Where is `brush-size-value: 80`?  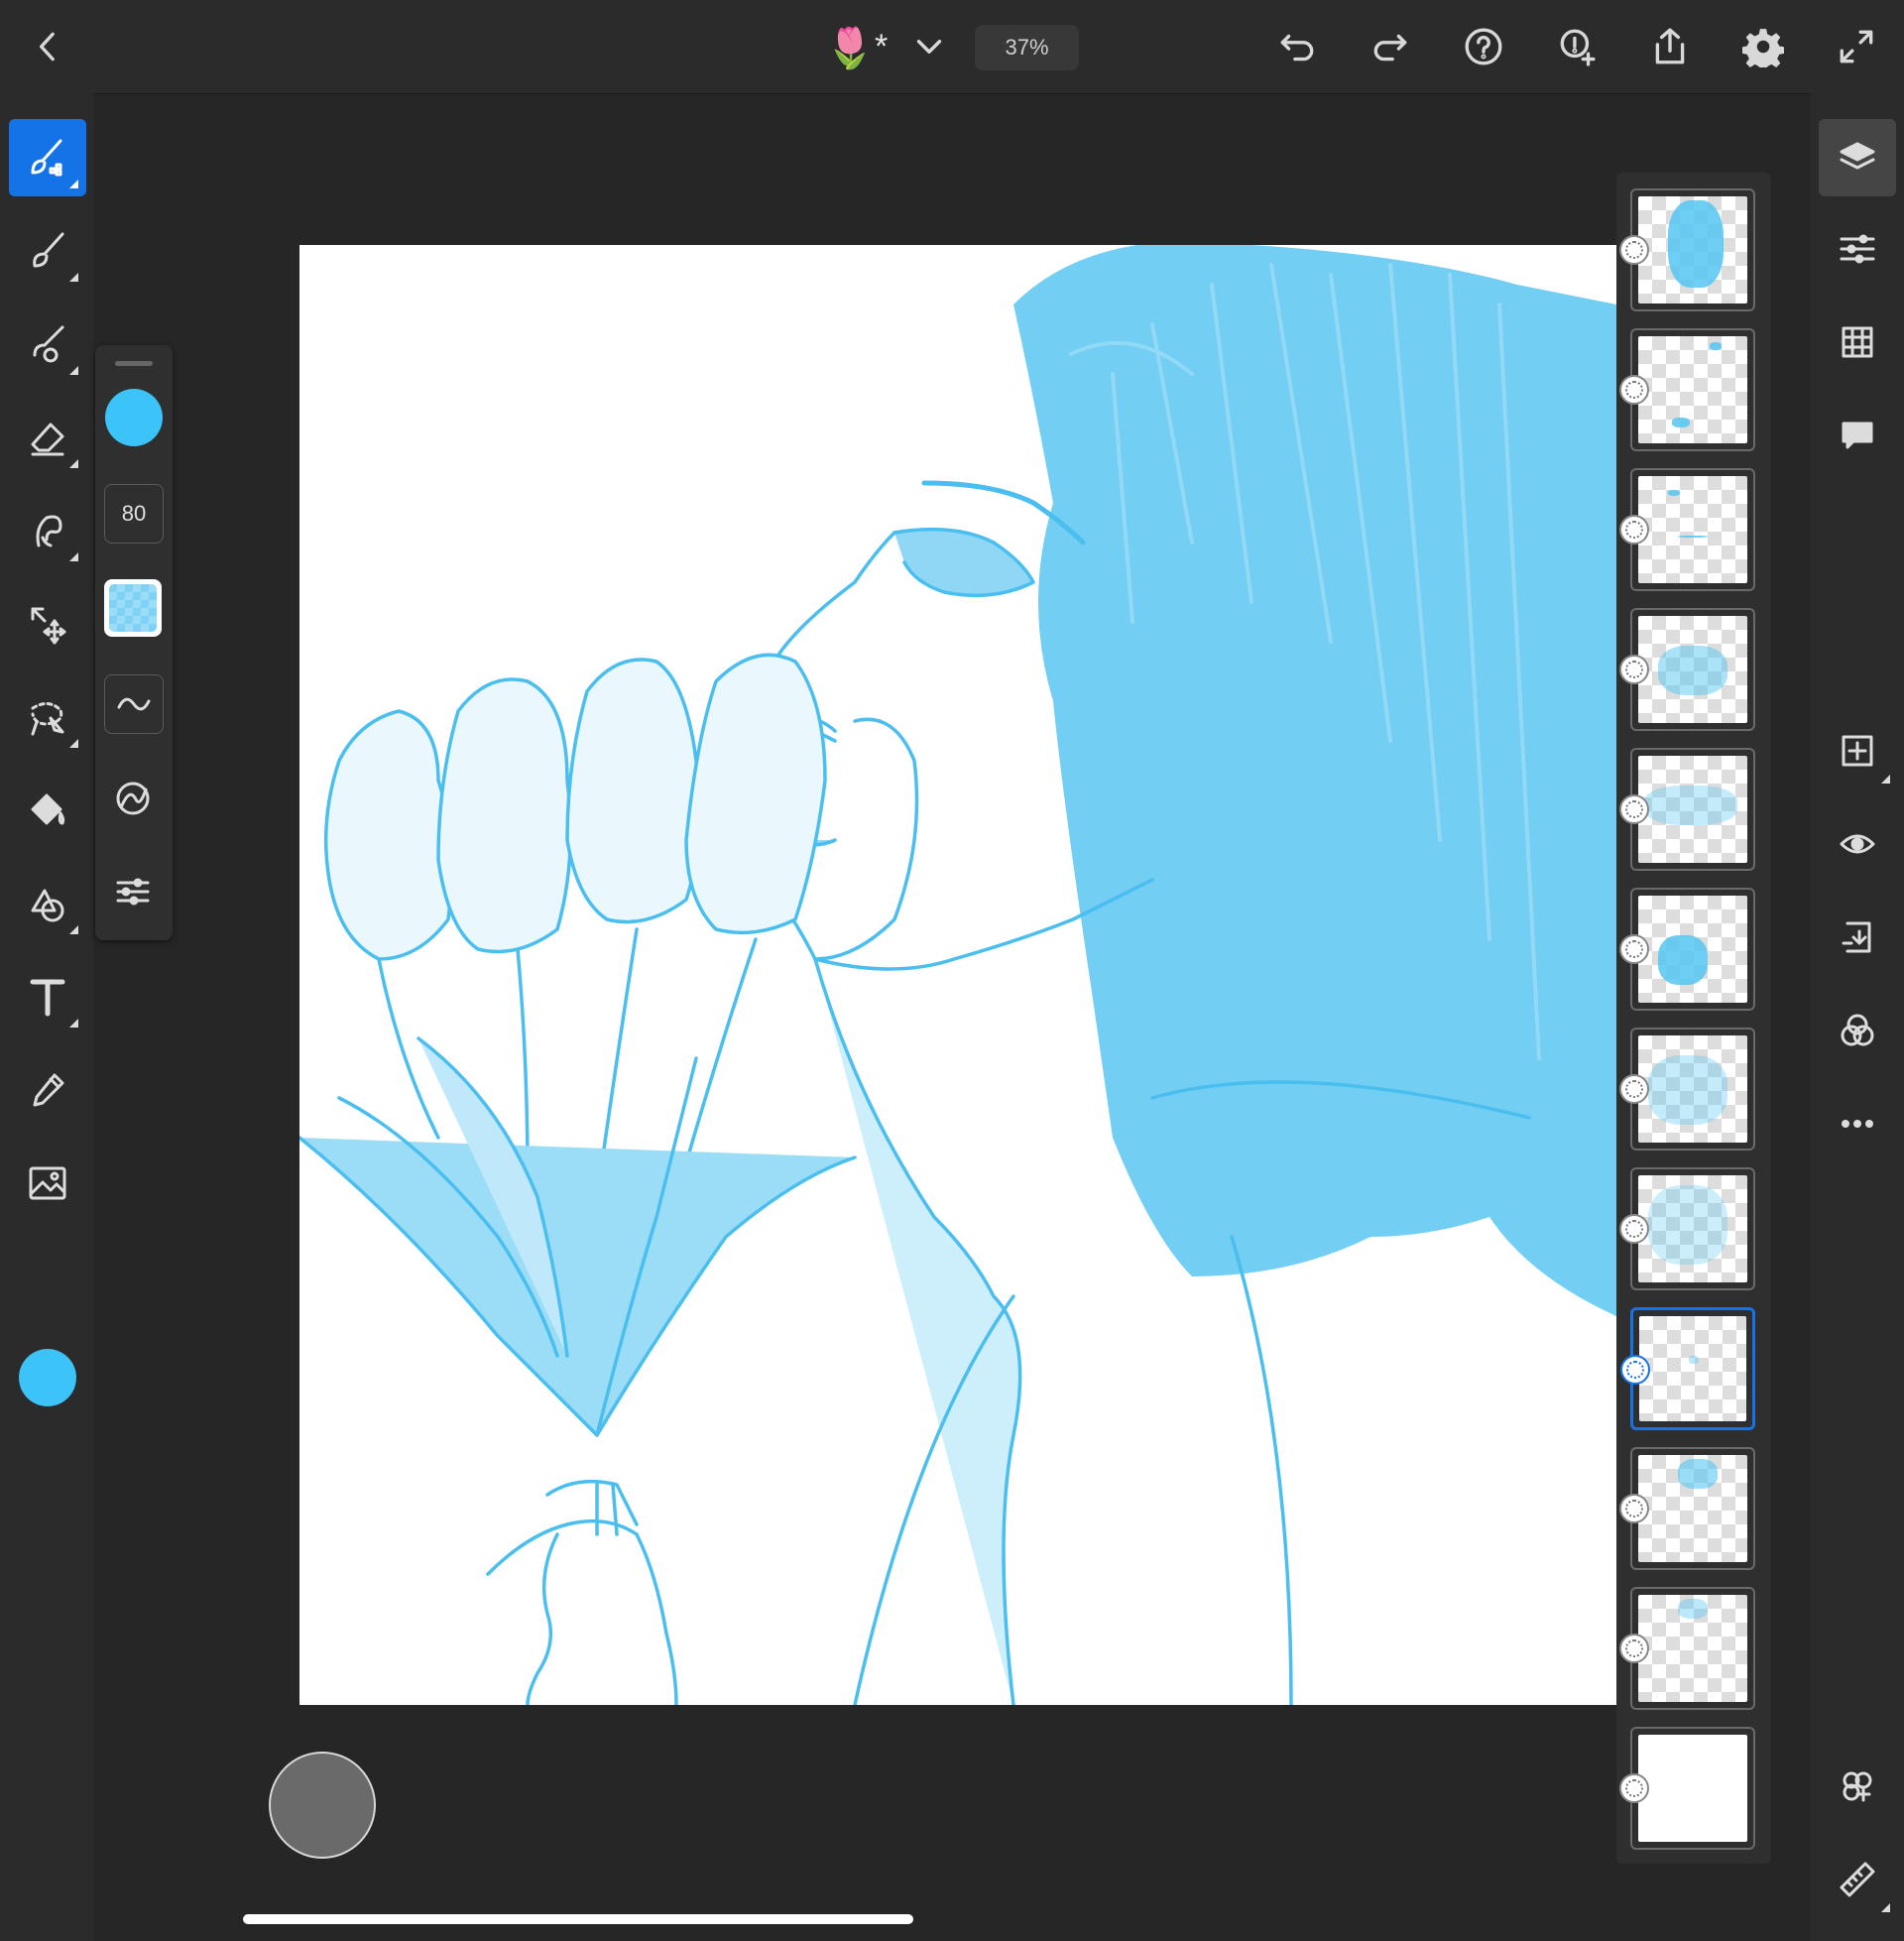 brush-size-value: 80 is located at coordinates (134, 514).